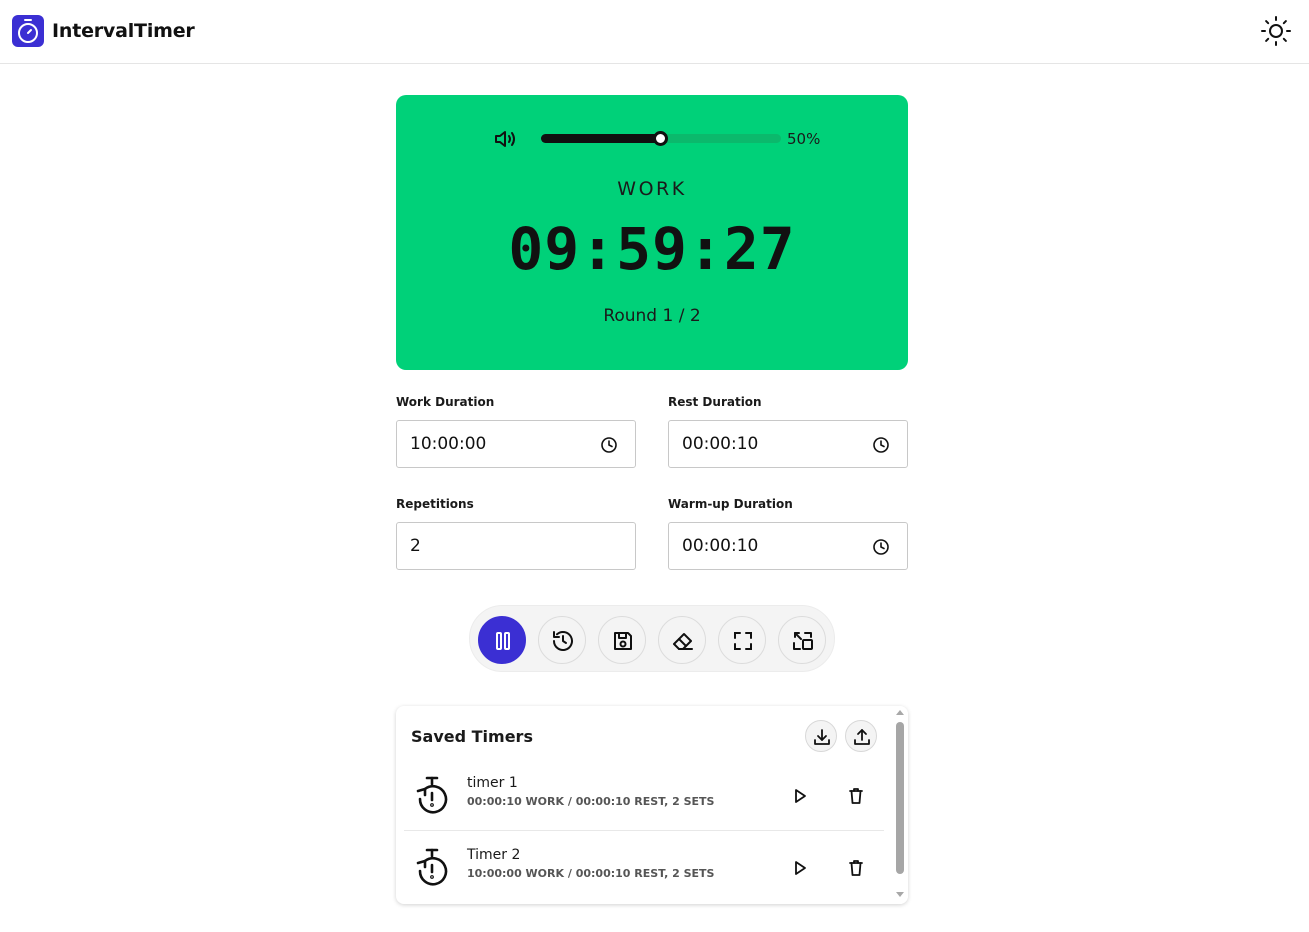  I want to click on upload-icon, so click(862, 737).